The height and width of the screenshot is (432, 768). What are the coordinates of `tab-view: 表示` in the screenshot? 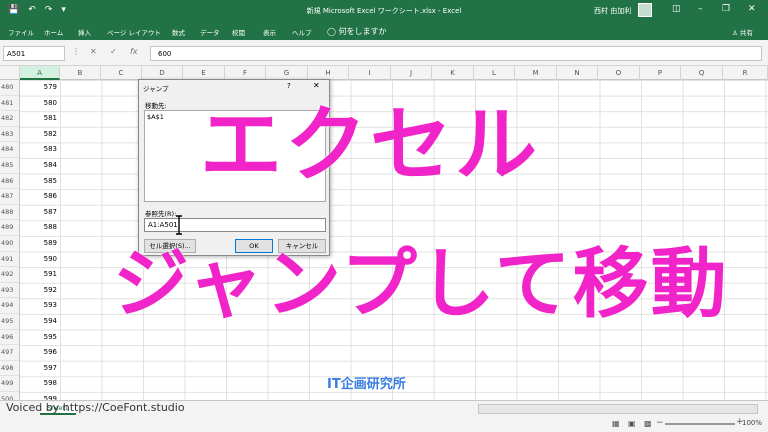 It's located at (269, 32).